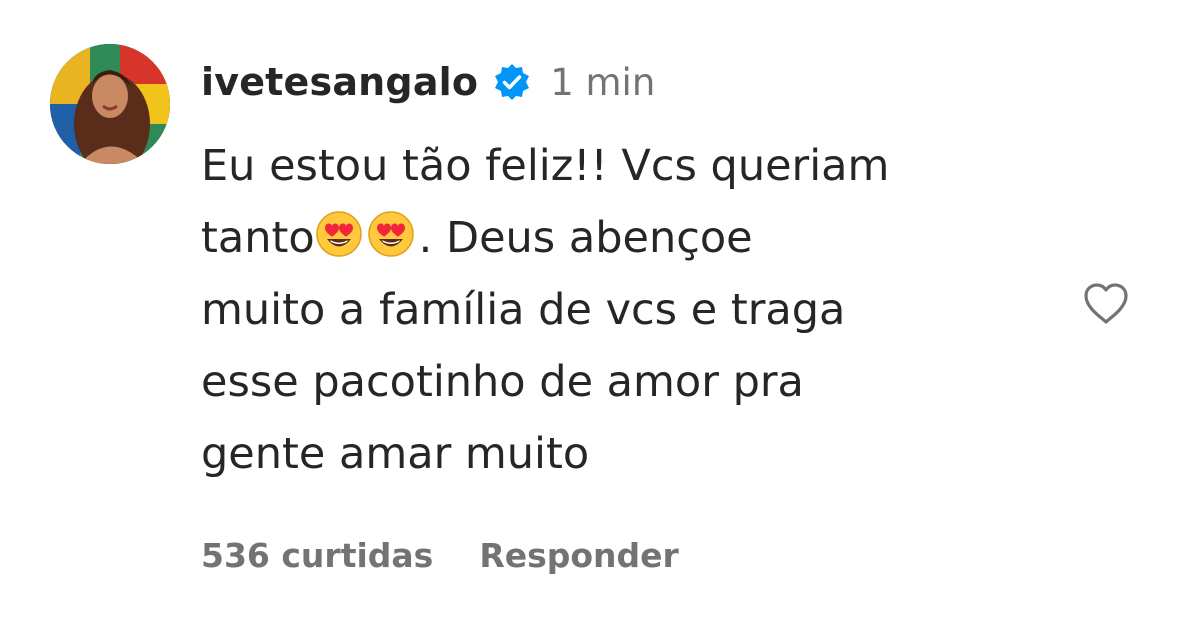  I want to click on avatar, so click(110, 104).